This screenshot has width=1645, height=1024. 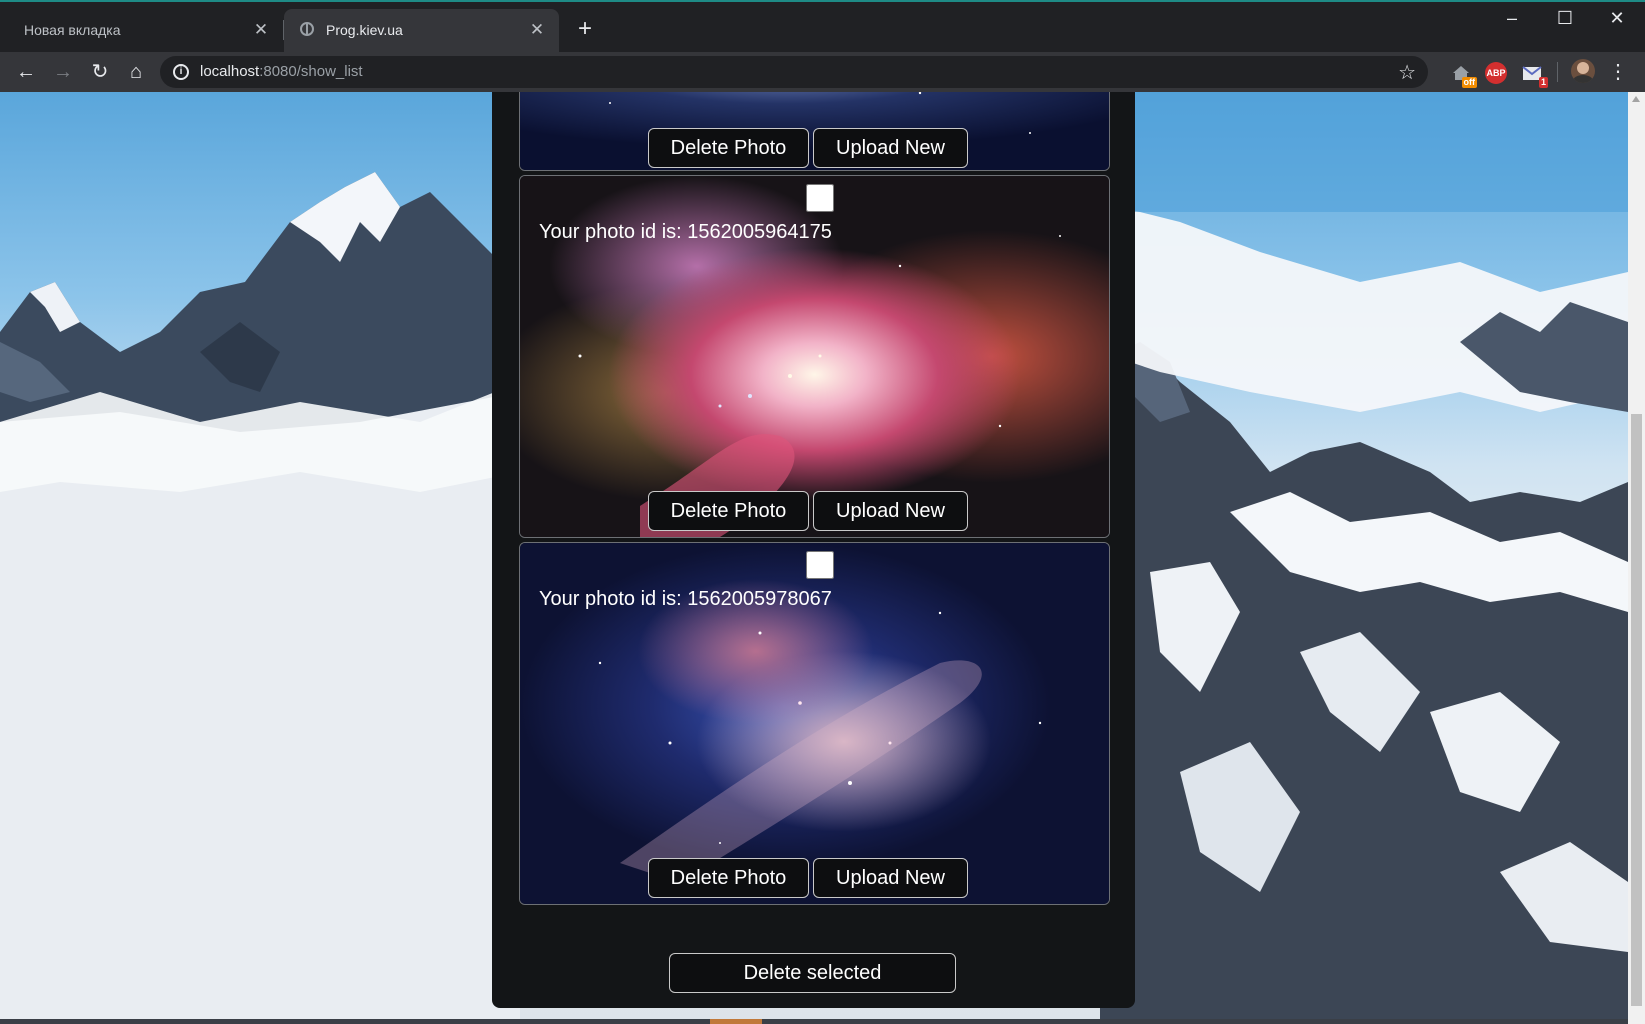 I want to click on url-host: localhost, so click(x=230, y=71).